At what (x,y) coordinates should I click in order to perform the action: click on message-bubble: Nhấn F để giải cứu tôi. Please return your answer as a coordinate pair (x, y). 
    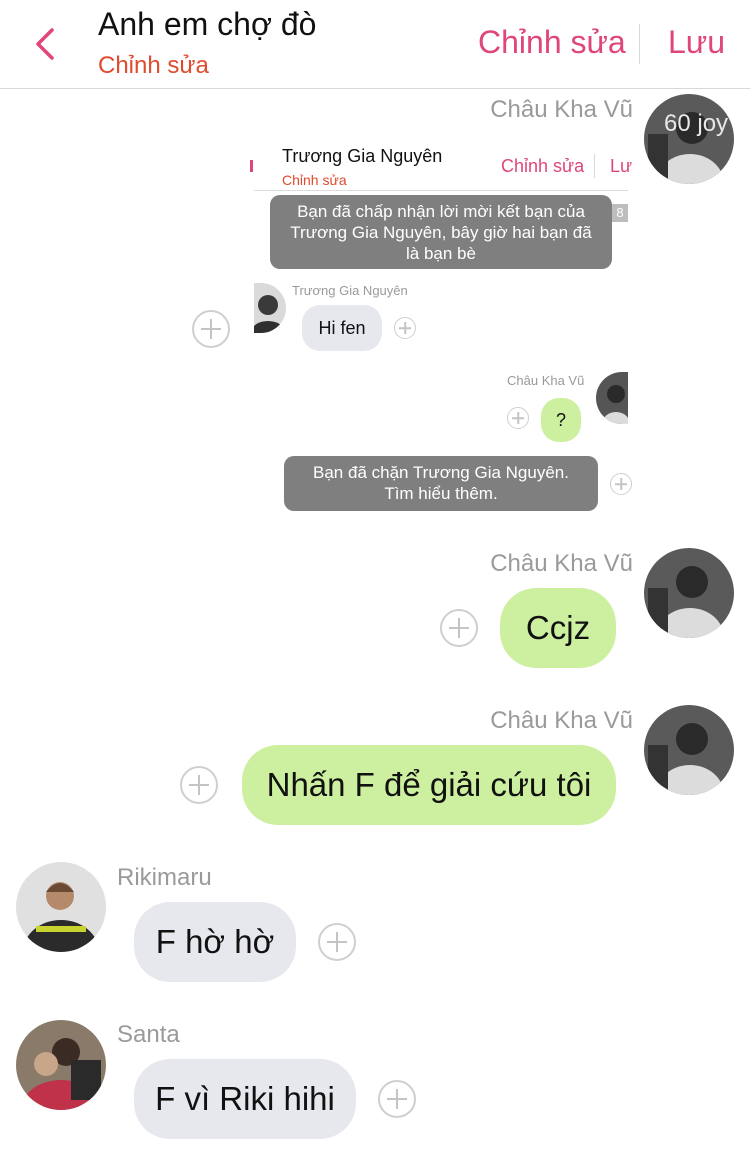
    Looking at the image, I should click on (429, 785).